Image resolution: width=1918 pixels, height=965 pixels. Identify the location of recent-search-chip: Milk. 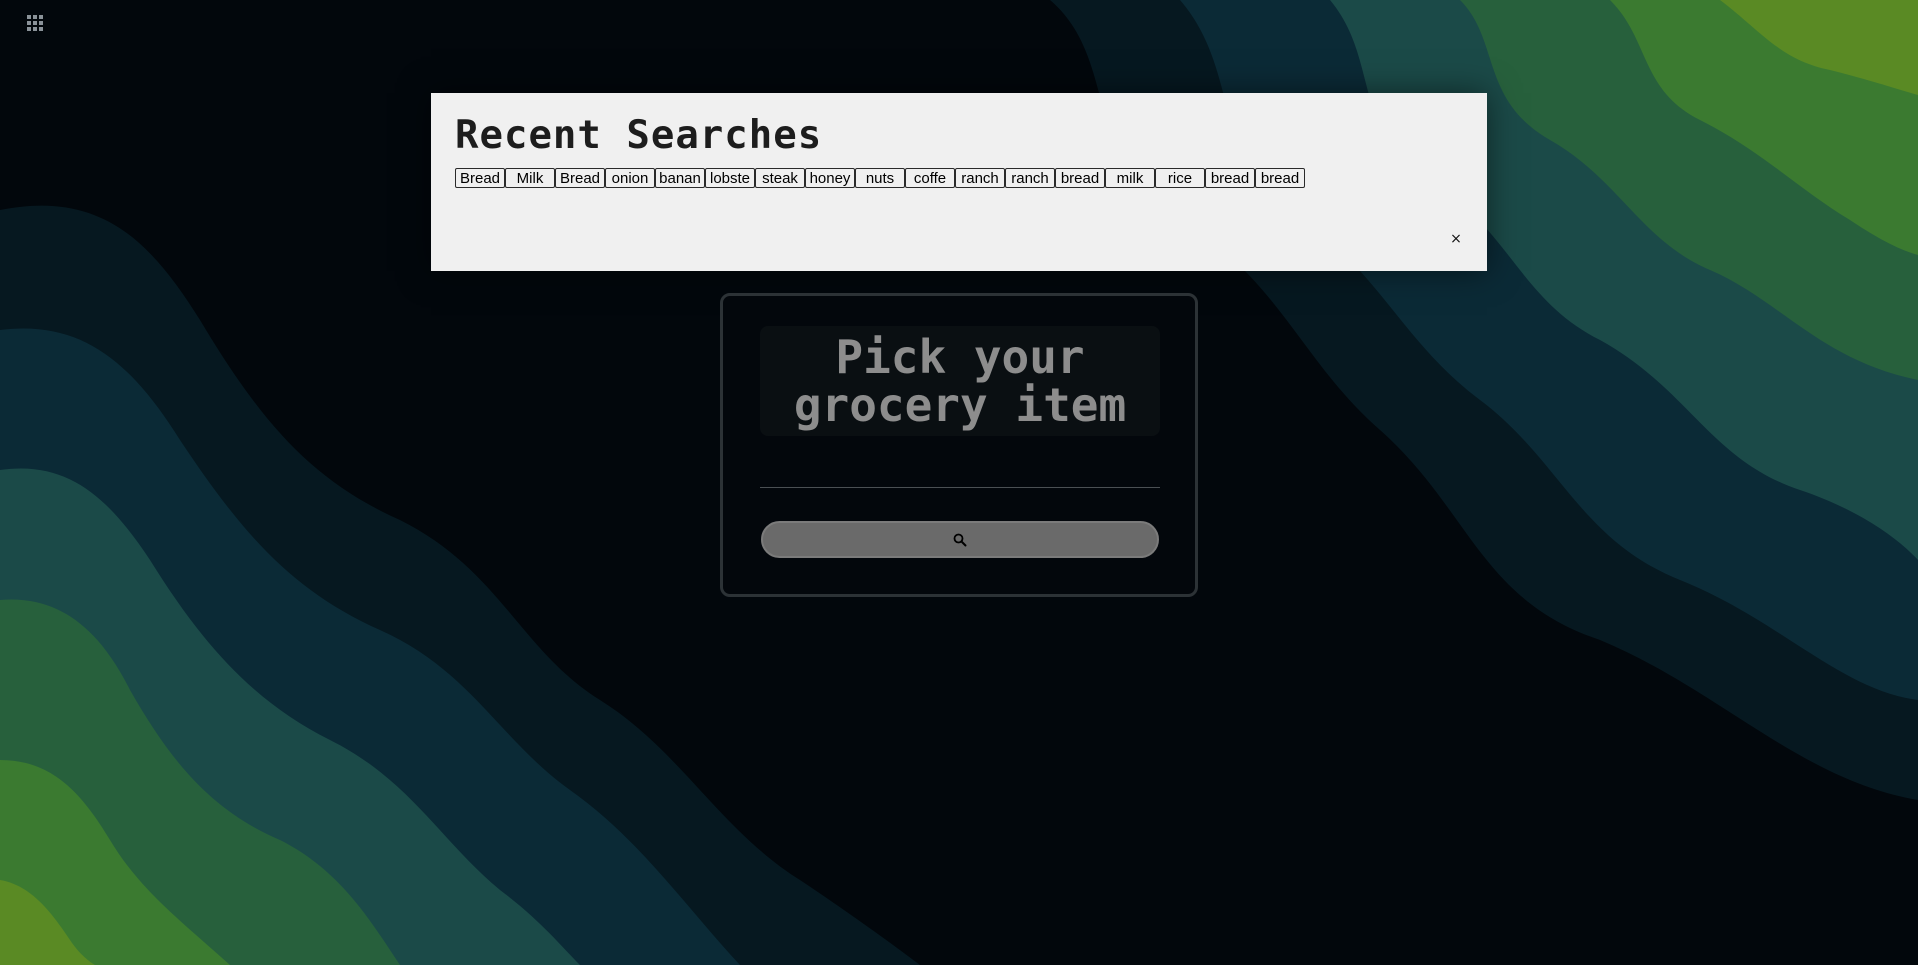
(530, 178).